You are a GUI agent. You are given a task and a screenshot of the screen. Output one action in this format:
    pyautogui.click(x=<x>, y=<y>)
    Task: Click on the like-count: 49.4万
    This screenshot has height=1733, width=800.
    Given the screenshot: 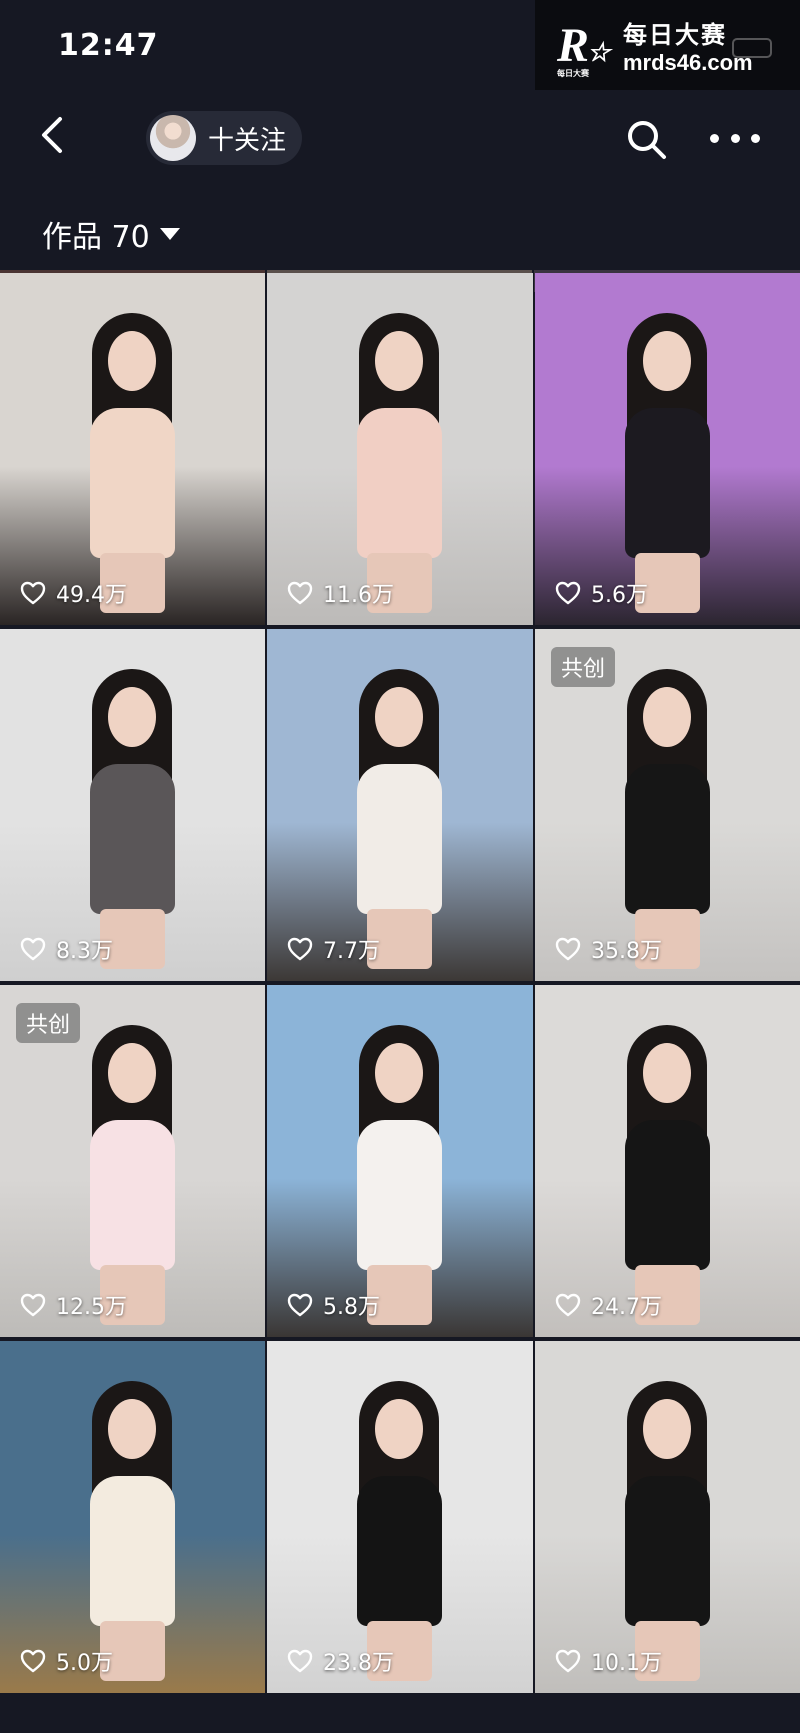 What is the action you would take?
    pyautogui.click(x=73, y=593)
    